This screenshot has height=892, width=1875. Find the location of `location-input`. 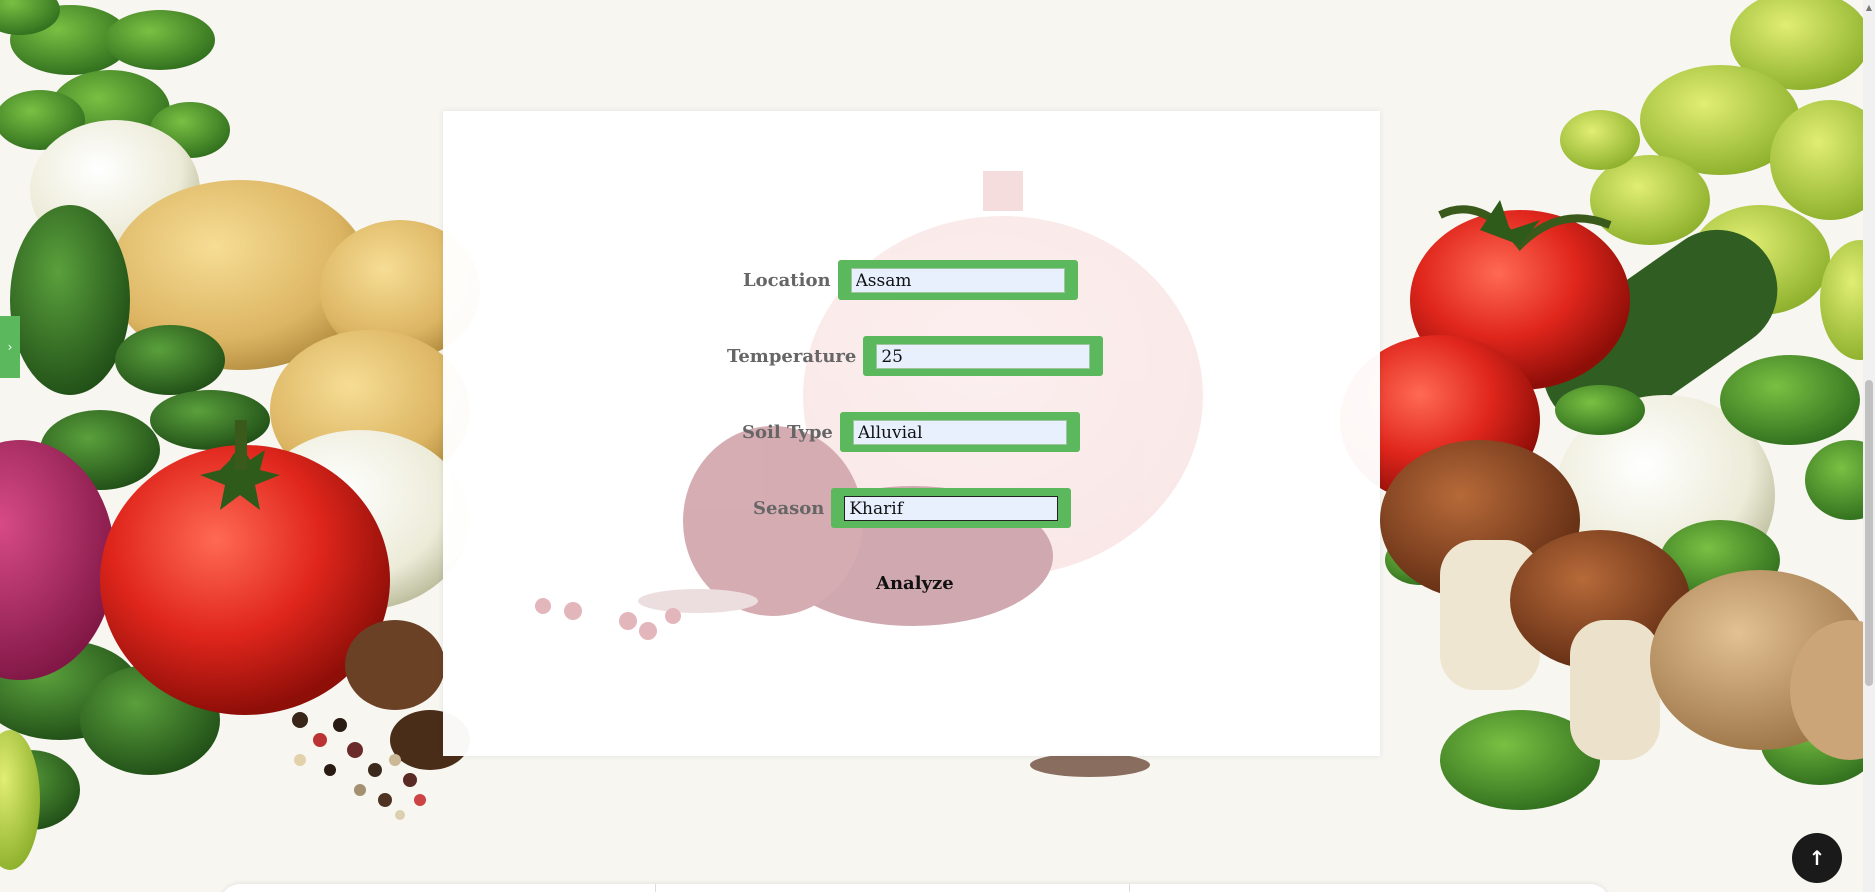

location-input is located at coordinates (957, 280).